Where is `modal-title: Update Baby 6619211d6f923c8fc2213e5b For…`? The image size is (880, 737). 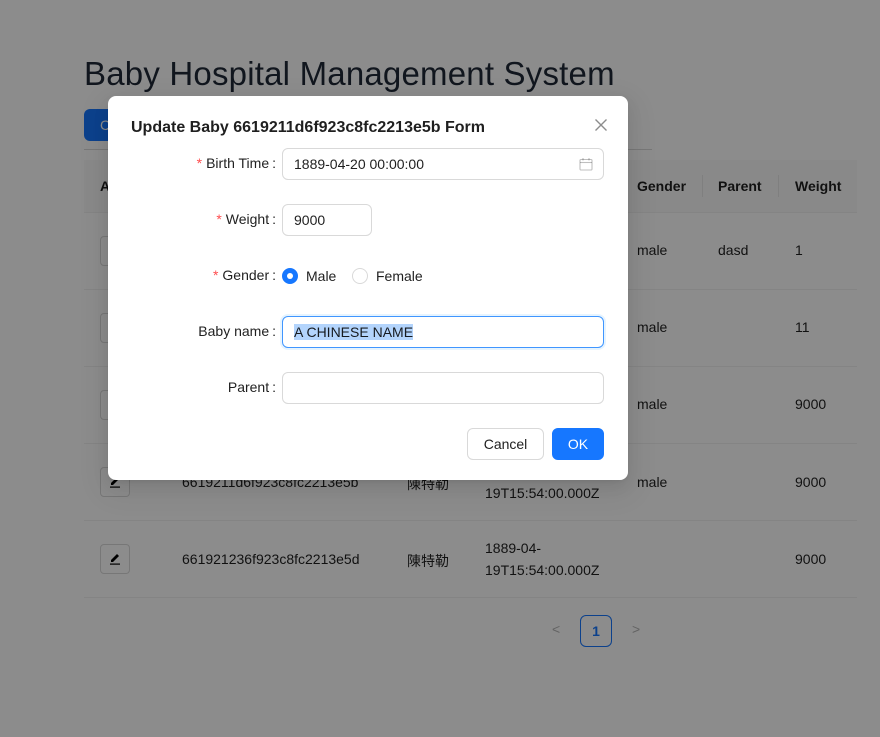 modal-title: Update Baby 6619211d6f923c8fc2213e5b For… is located at coordinates (308, 127).